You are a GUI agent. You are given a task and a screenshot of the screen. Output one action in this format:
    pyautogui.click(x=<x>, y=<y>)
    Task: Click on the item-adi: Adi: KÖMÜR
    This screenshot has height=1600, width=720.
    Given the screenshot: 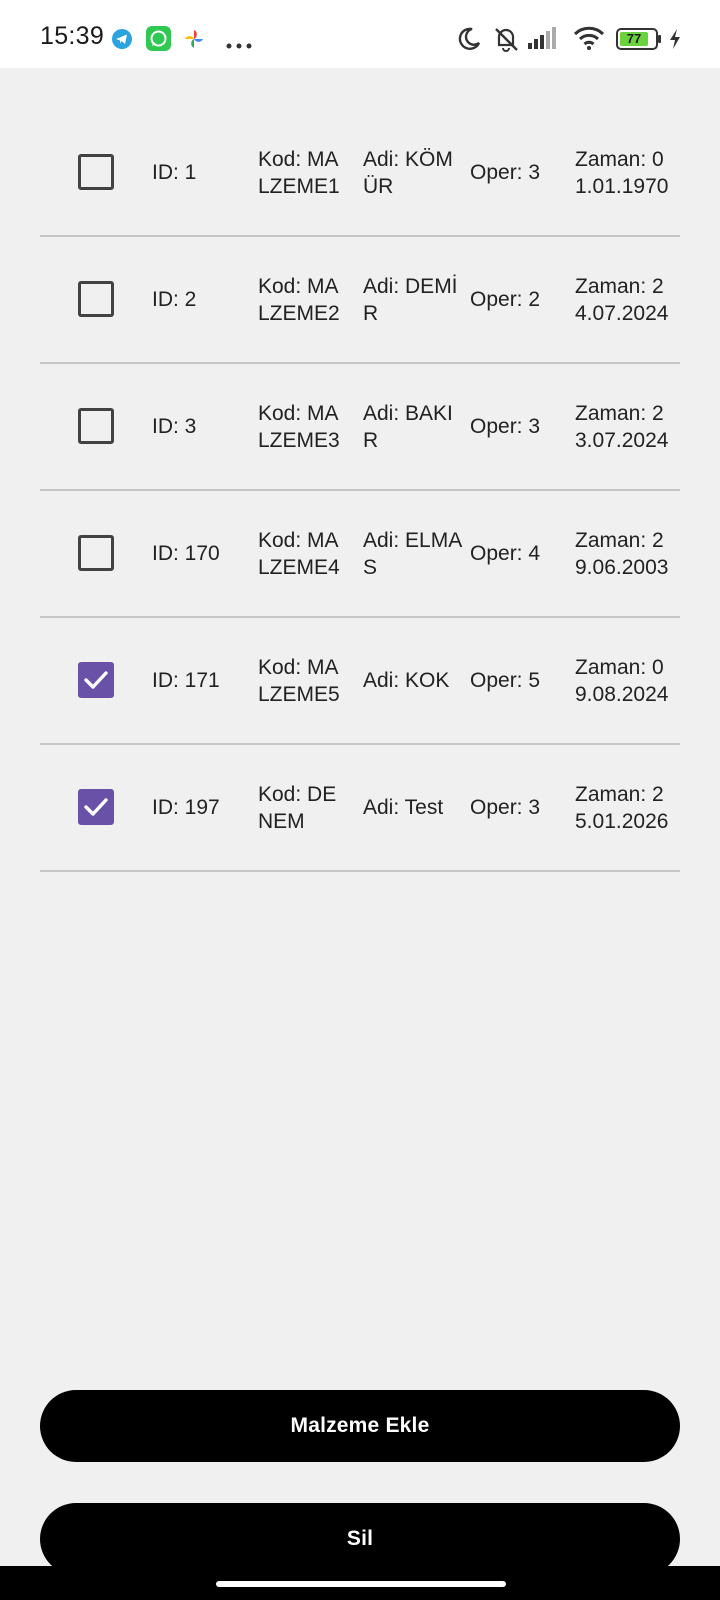 What is the action you would take?
    pyautogui.click(x=408, y=172)
    